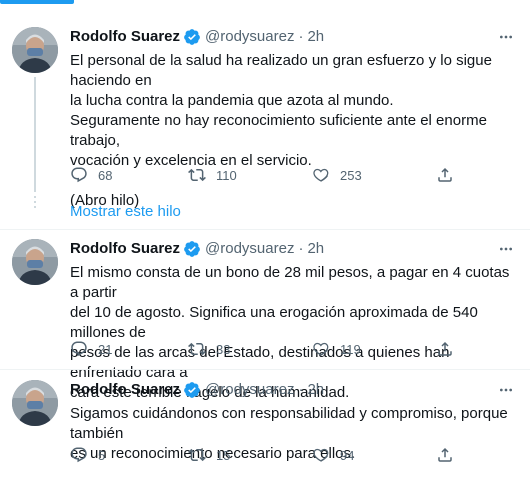 The height and width of the screenshot is (483, 530). Describe the element at coordinates (351, 175) in the screenshot. I see `like-count: 253` at that location.